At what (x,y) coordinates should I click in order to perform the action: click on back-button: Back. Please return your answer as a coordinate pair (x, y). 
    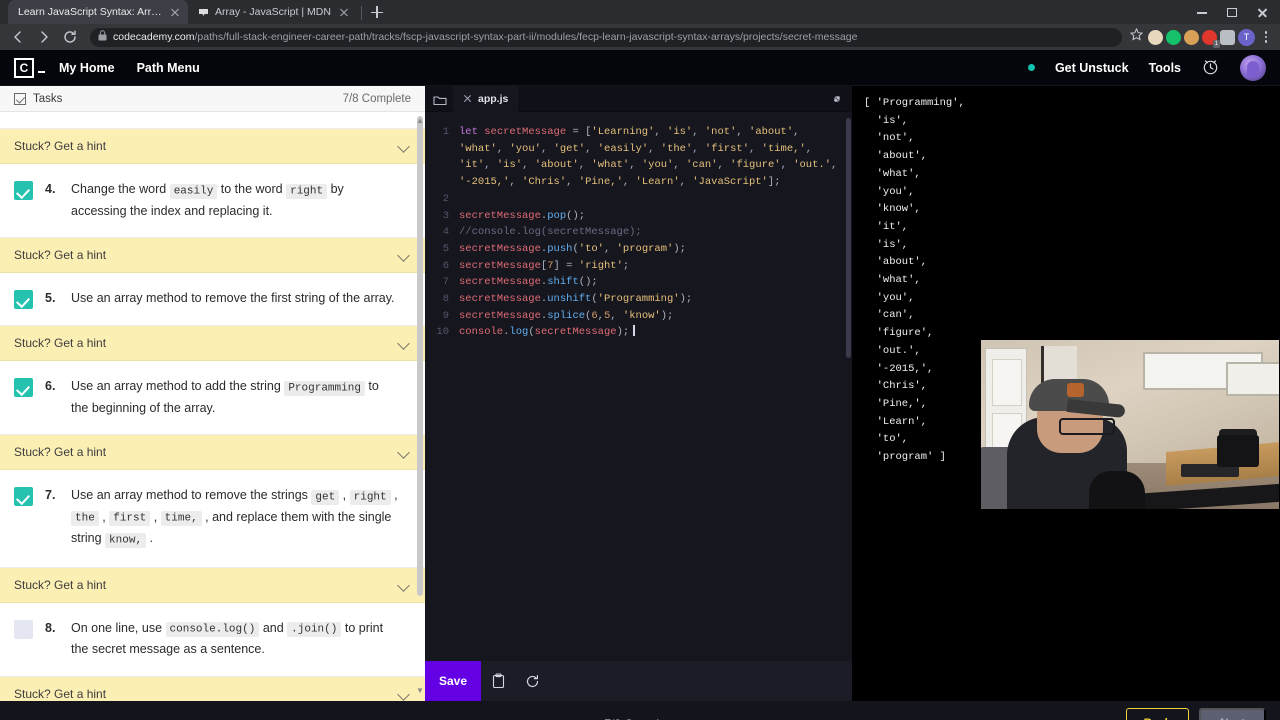
    Looking at the image, I should click on (1157, 713).